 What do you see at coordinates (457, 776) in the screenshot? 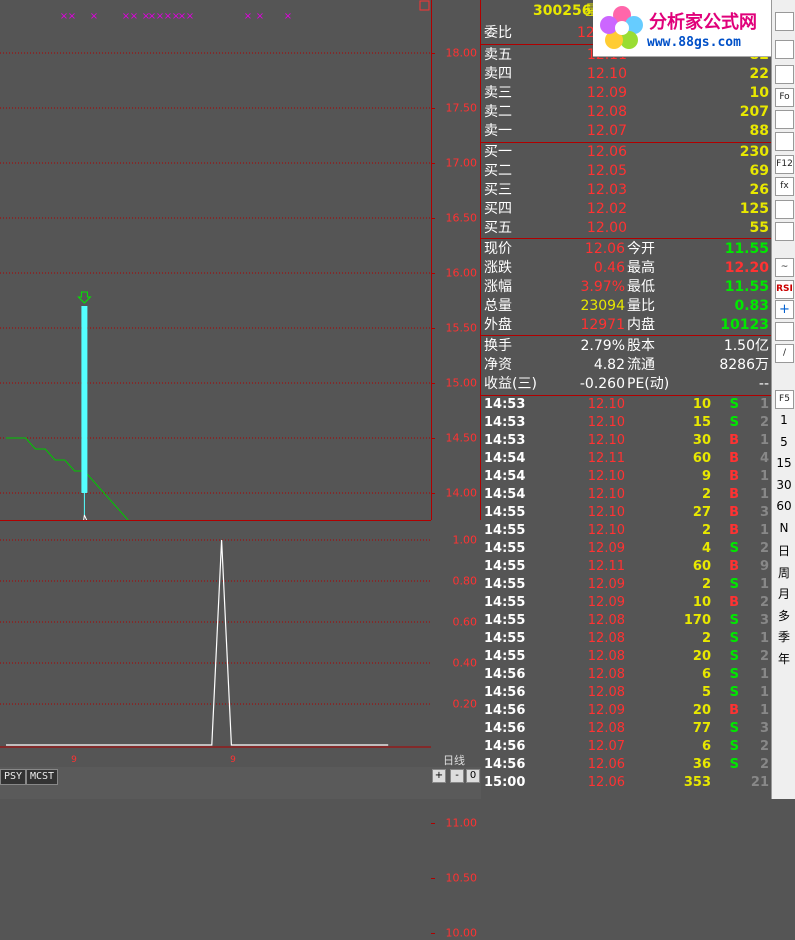
I see `zoom-out-button: -` at bounding box center [457, 776].